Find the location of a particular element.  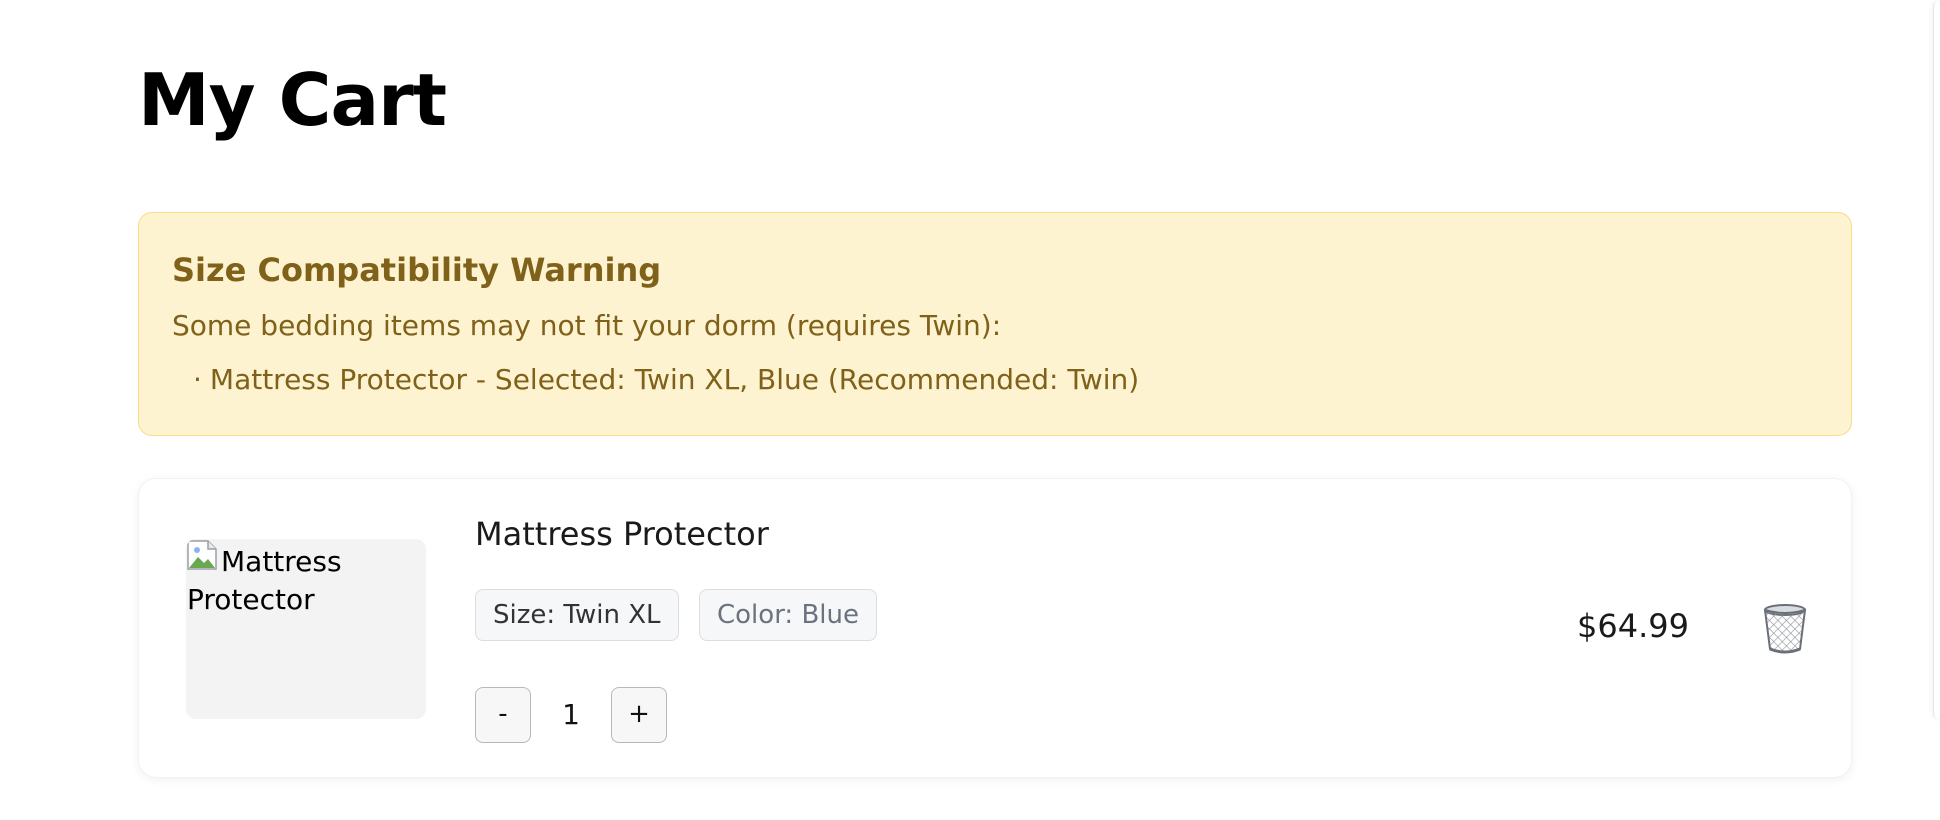

quantity-value: 1 is located at coordinates (571, 714).